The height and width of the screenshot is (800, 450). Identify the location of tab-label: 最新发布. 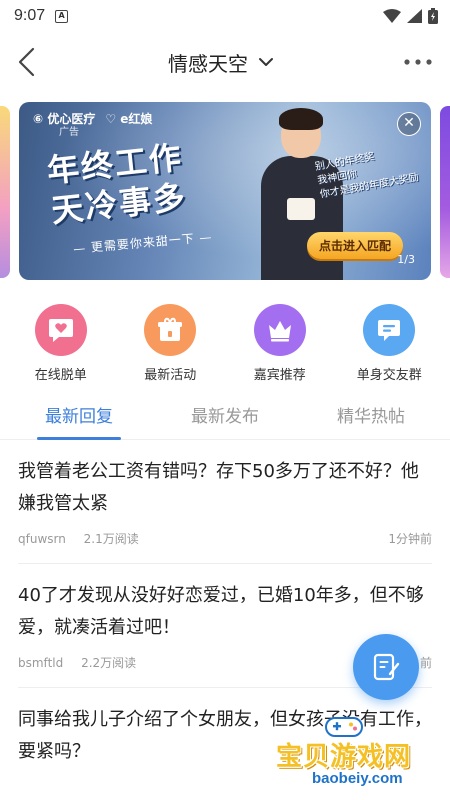
(225, 417).